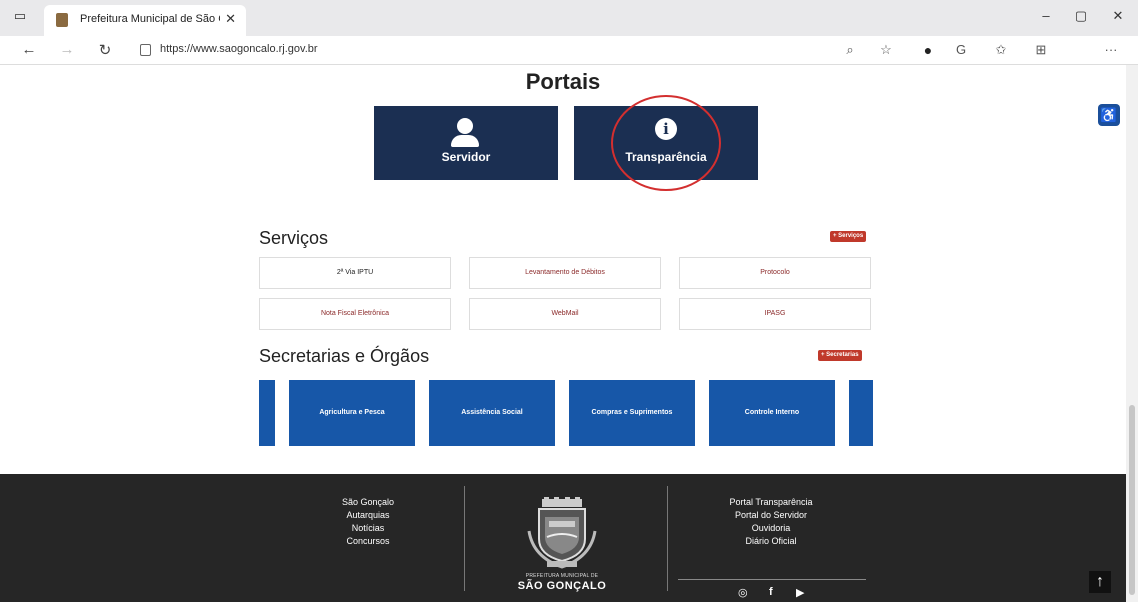 The image size is (1138, 602). I want to click on zoom-icon: ⌕, so click(850, 50).